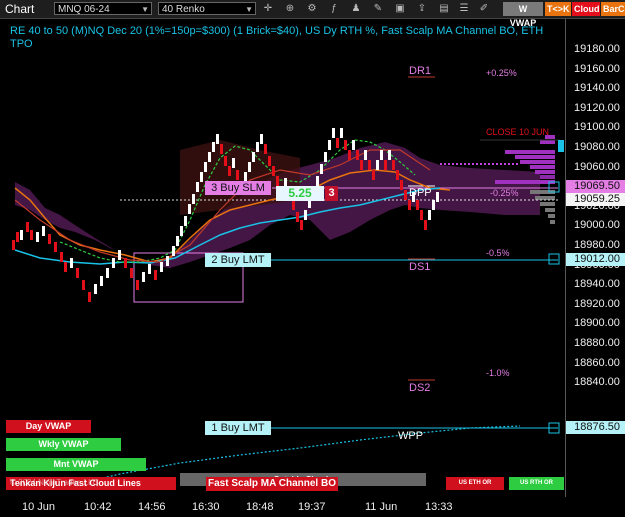 The width and height of the screenshot is (625, 517). I want to click on crosshair-icon: ✛, so click(268, 9).